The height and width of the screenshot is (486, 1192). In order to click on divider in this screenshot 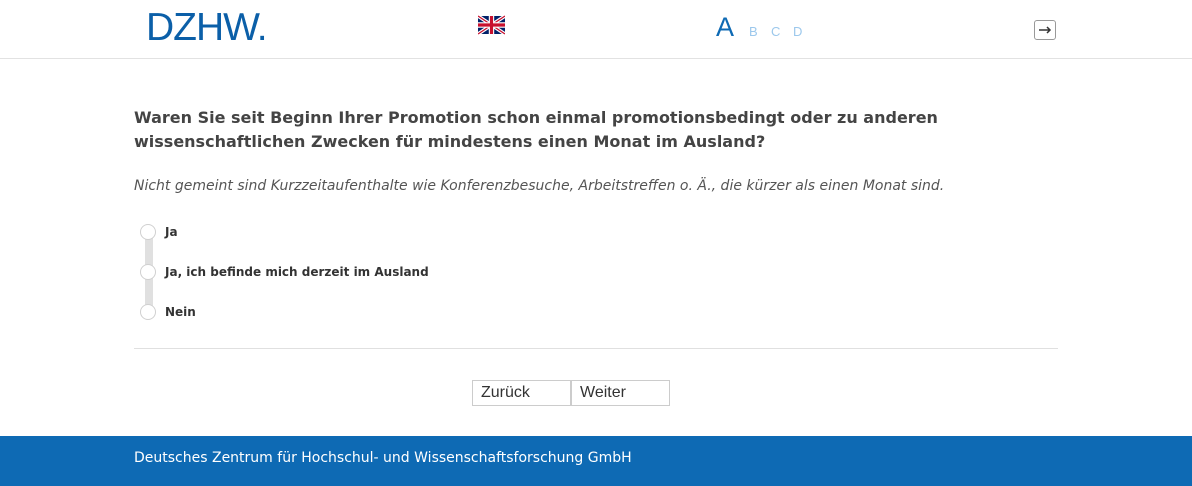, I will do `click(596, 348)`.